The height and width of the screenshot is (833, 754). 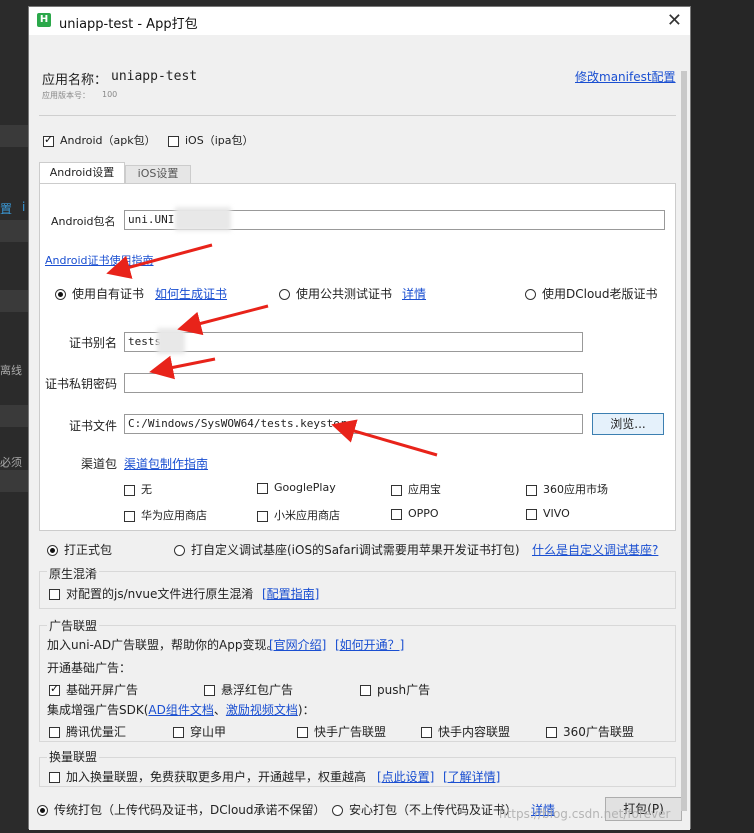 I want to click on arrow-to-cert-file, so click(x=384, y=438).